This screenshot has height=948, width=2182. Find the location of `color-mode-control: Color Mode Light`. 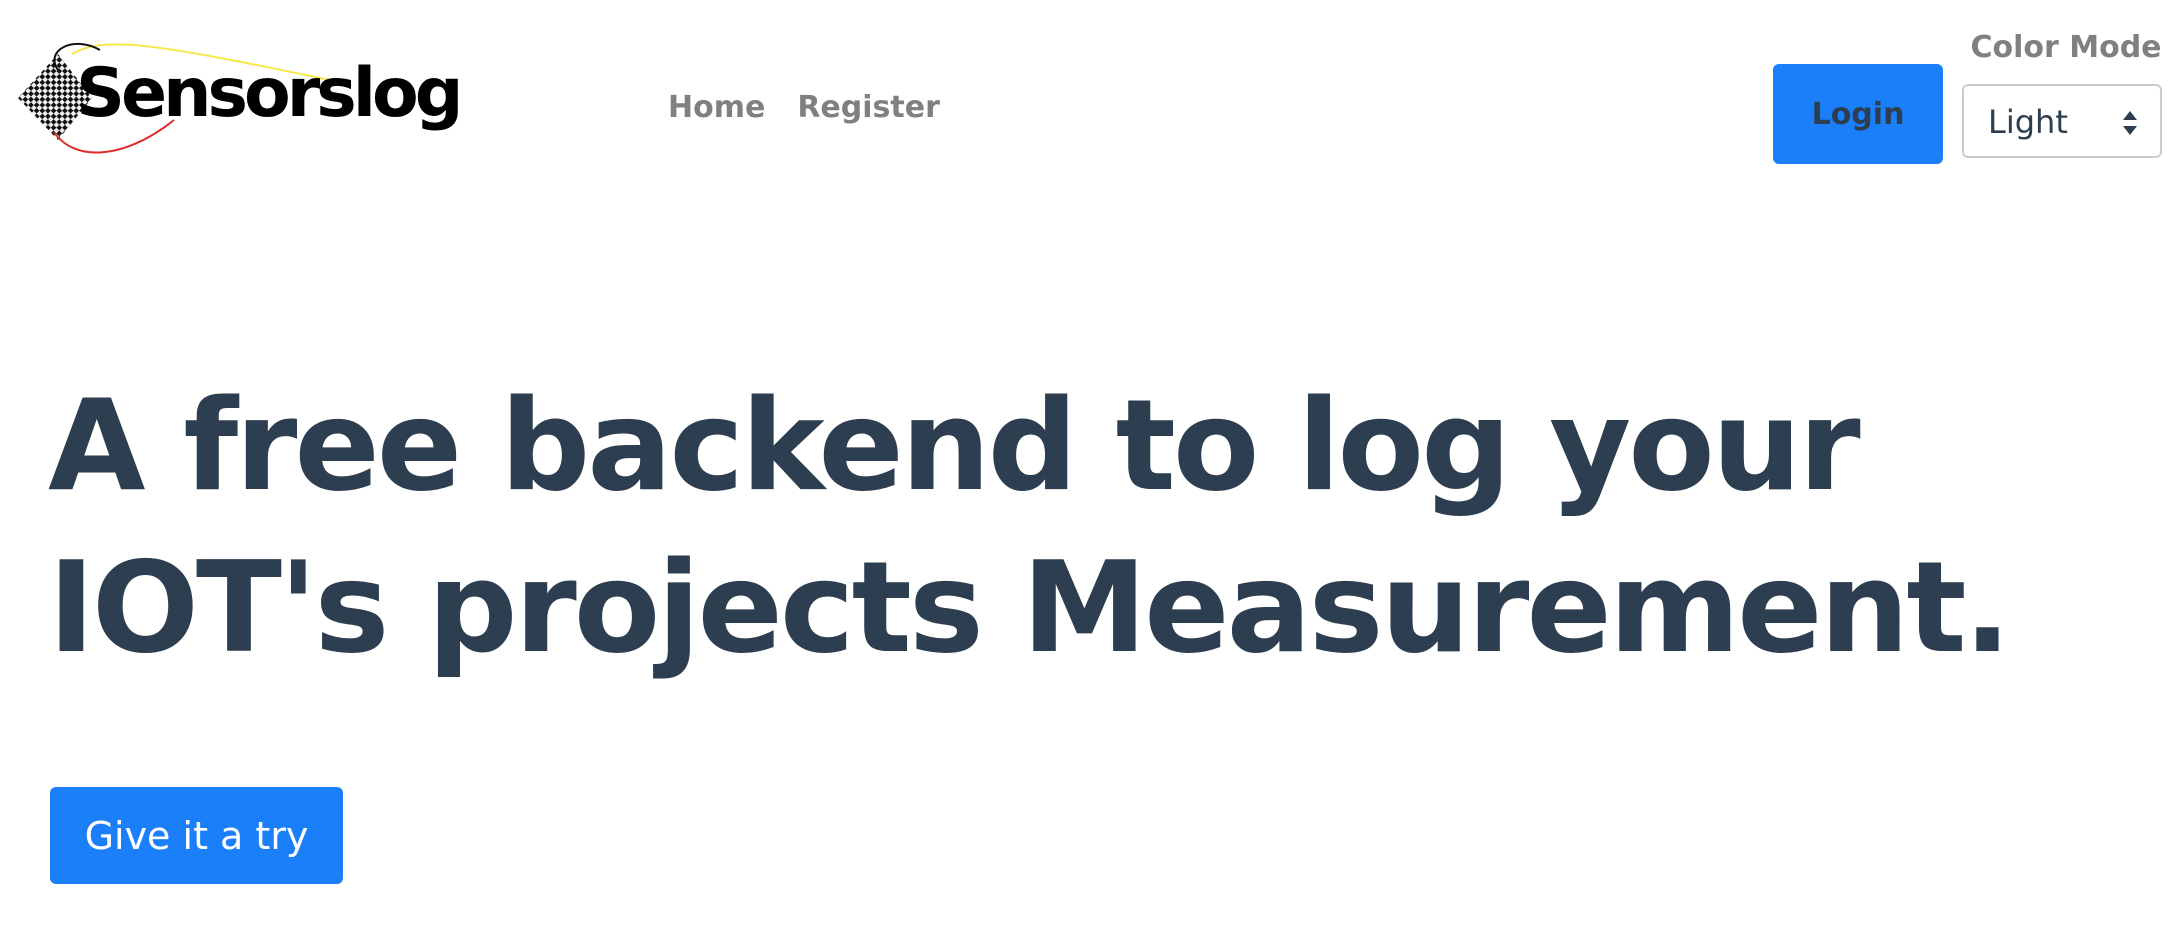

color-mode-control: Color Mode Light is located at coordinates (2062, 93).